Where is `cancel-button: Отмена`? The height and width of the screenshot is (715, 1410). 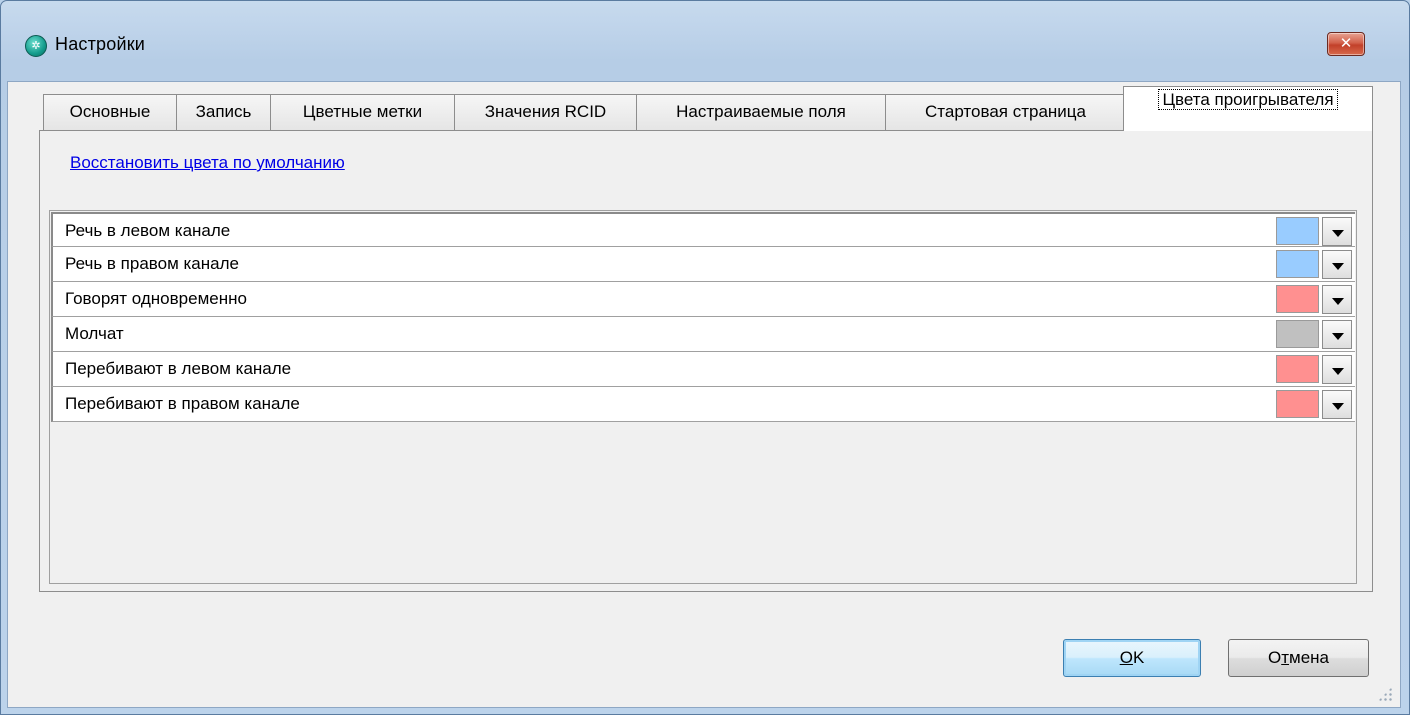 cancel-button: Отмена is located at coordinates (1298, 658).